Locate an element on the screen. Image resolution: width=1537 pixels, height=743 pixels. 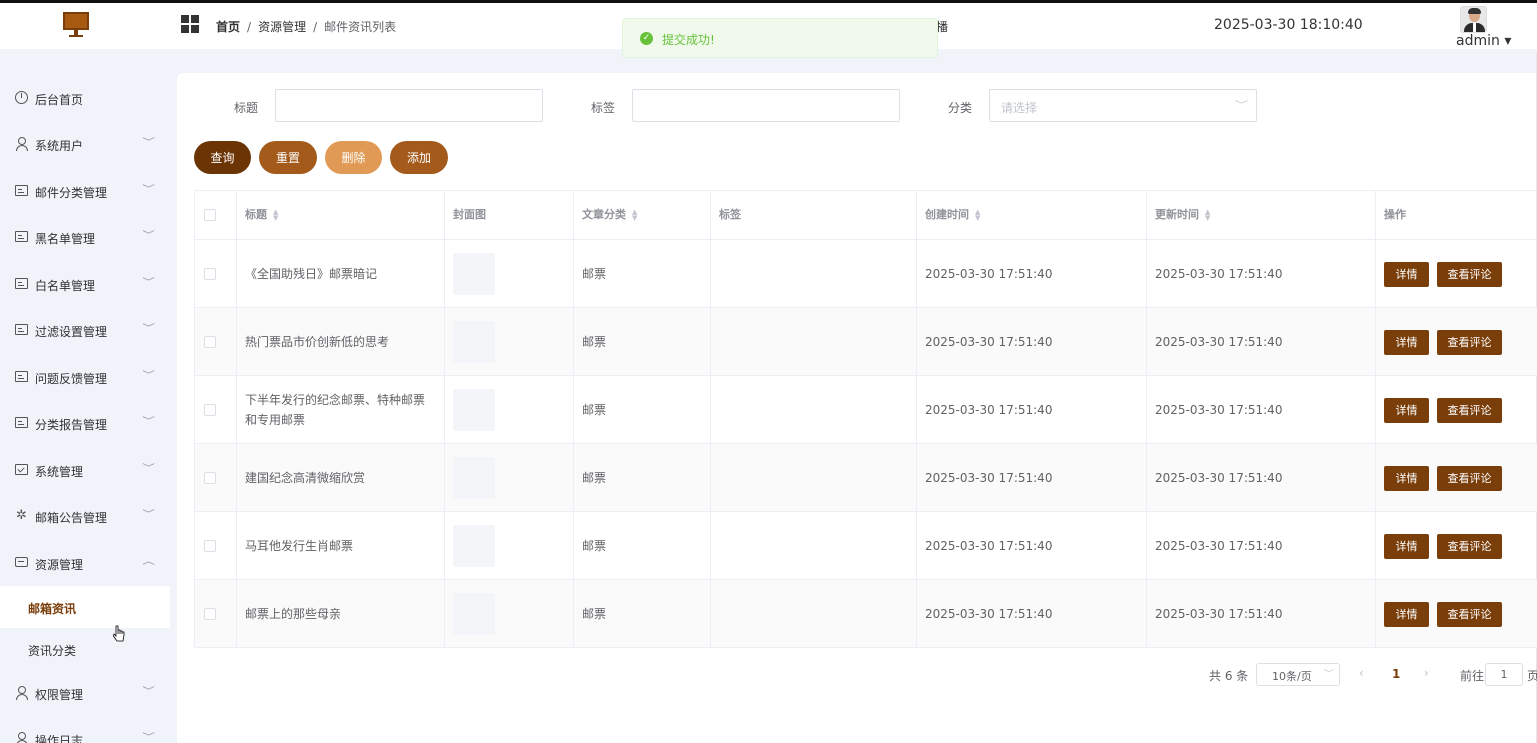
select-cell is located at coordinates (216, 409).